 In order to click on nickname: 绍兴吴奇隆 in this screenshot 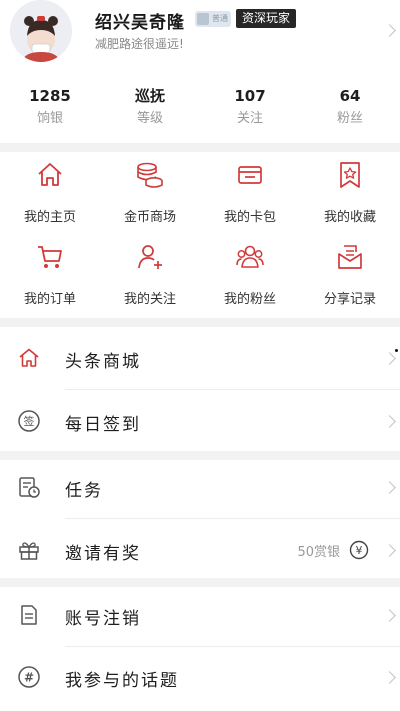, I will do `click(140, 23)`.